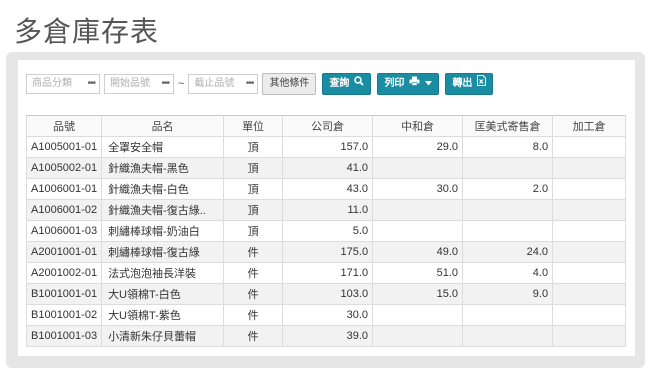 This screenshot has width=651, height=372. Describe the element at coordinates (64, 189) in the screenshot. I see `cell-item-no: A1006001-01` at that location.